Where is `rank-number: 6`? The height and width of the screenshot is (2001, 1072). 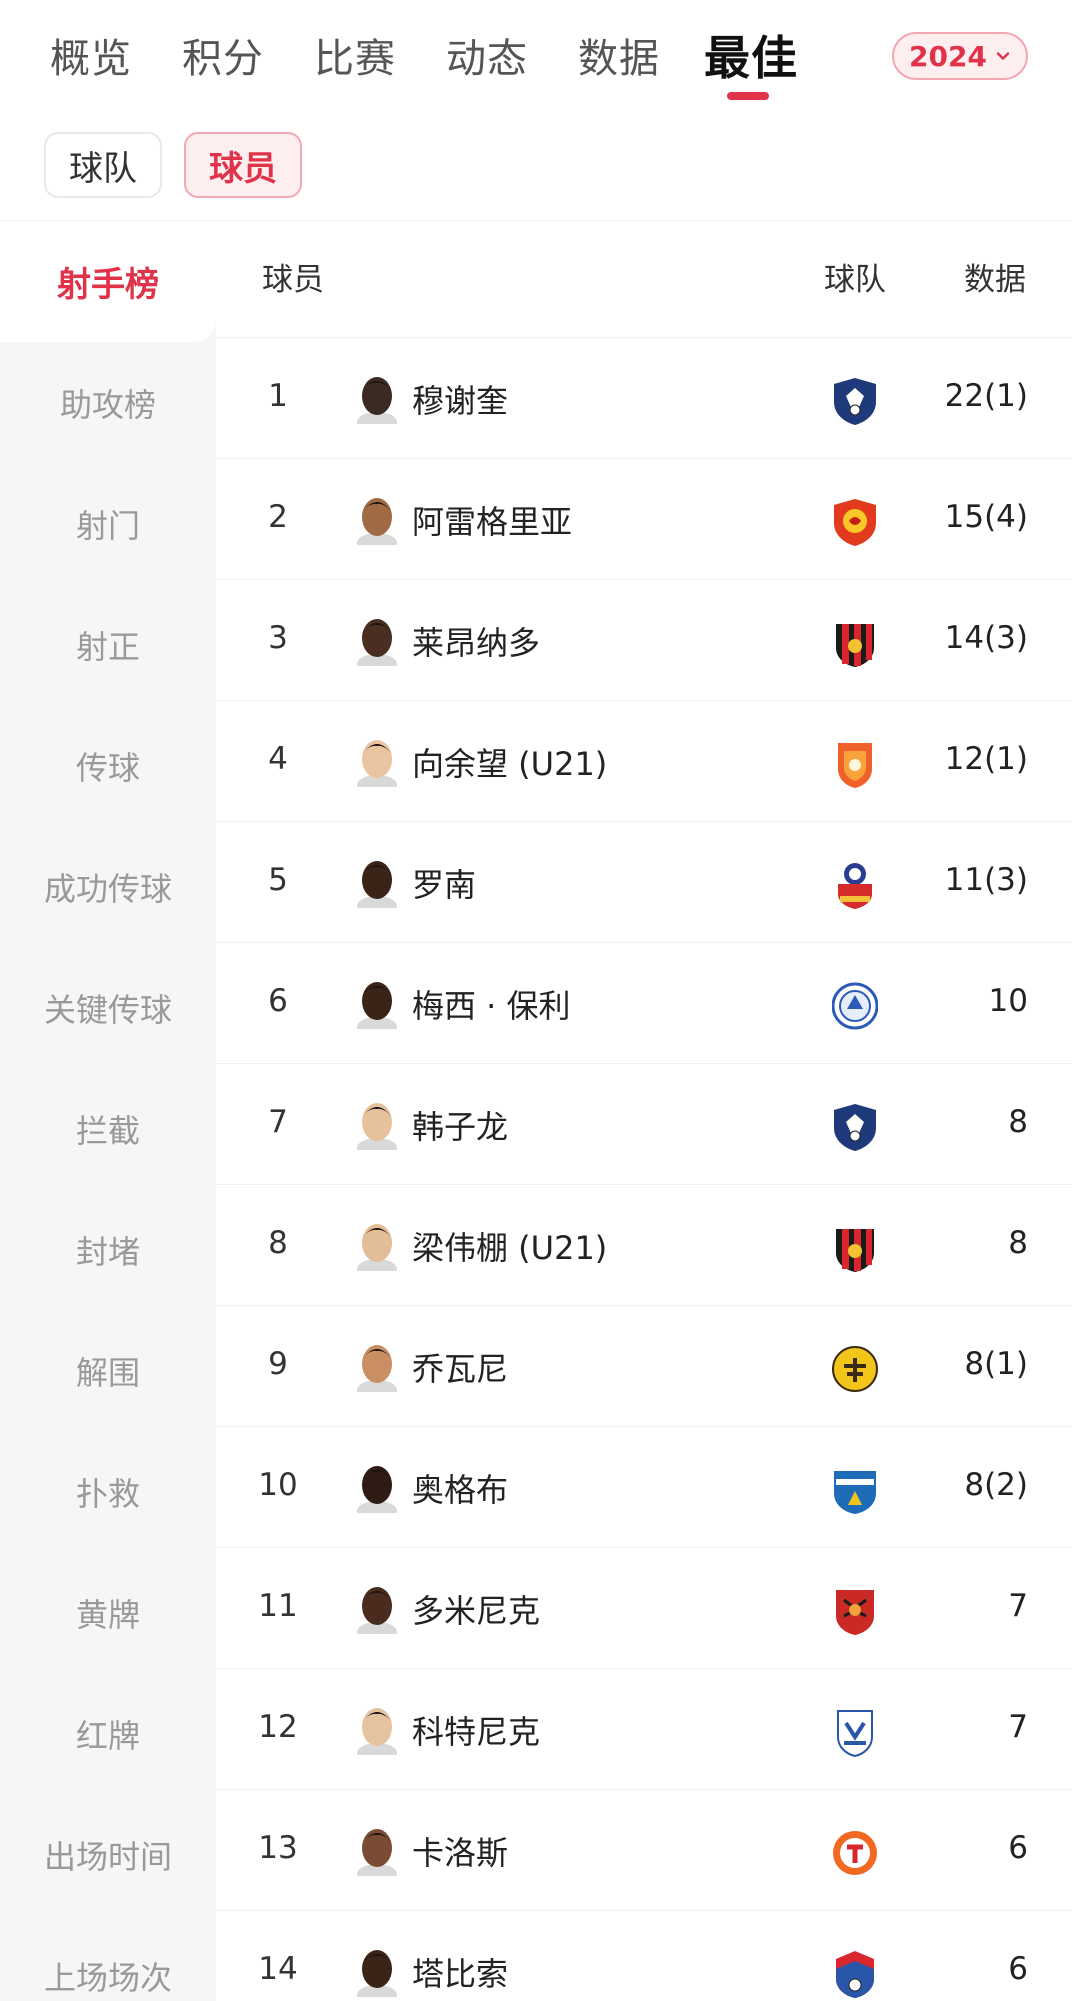 rank-number: 6 is located at coordinates (278, 1001).